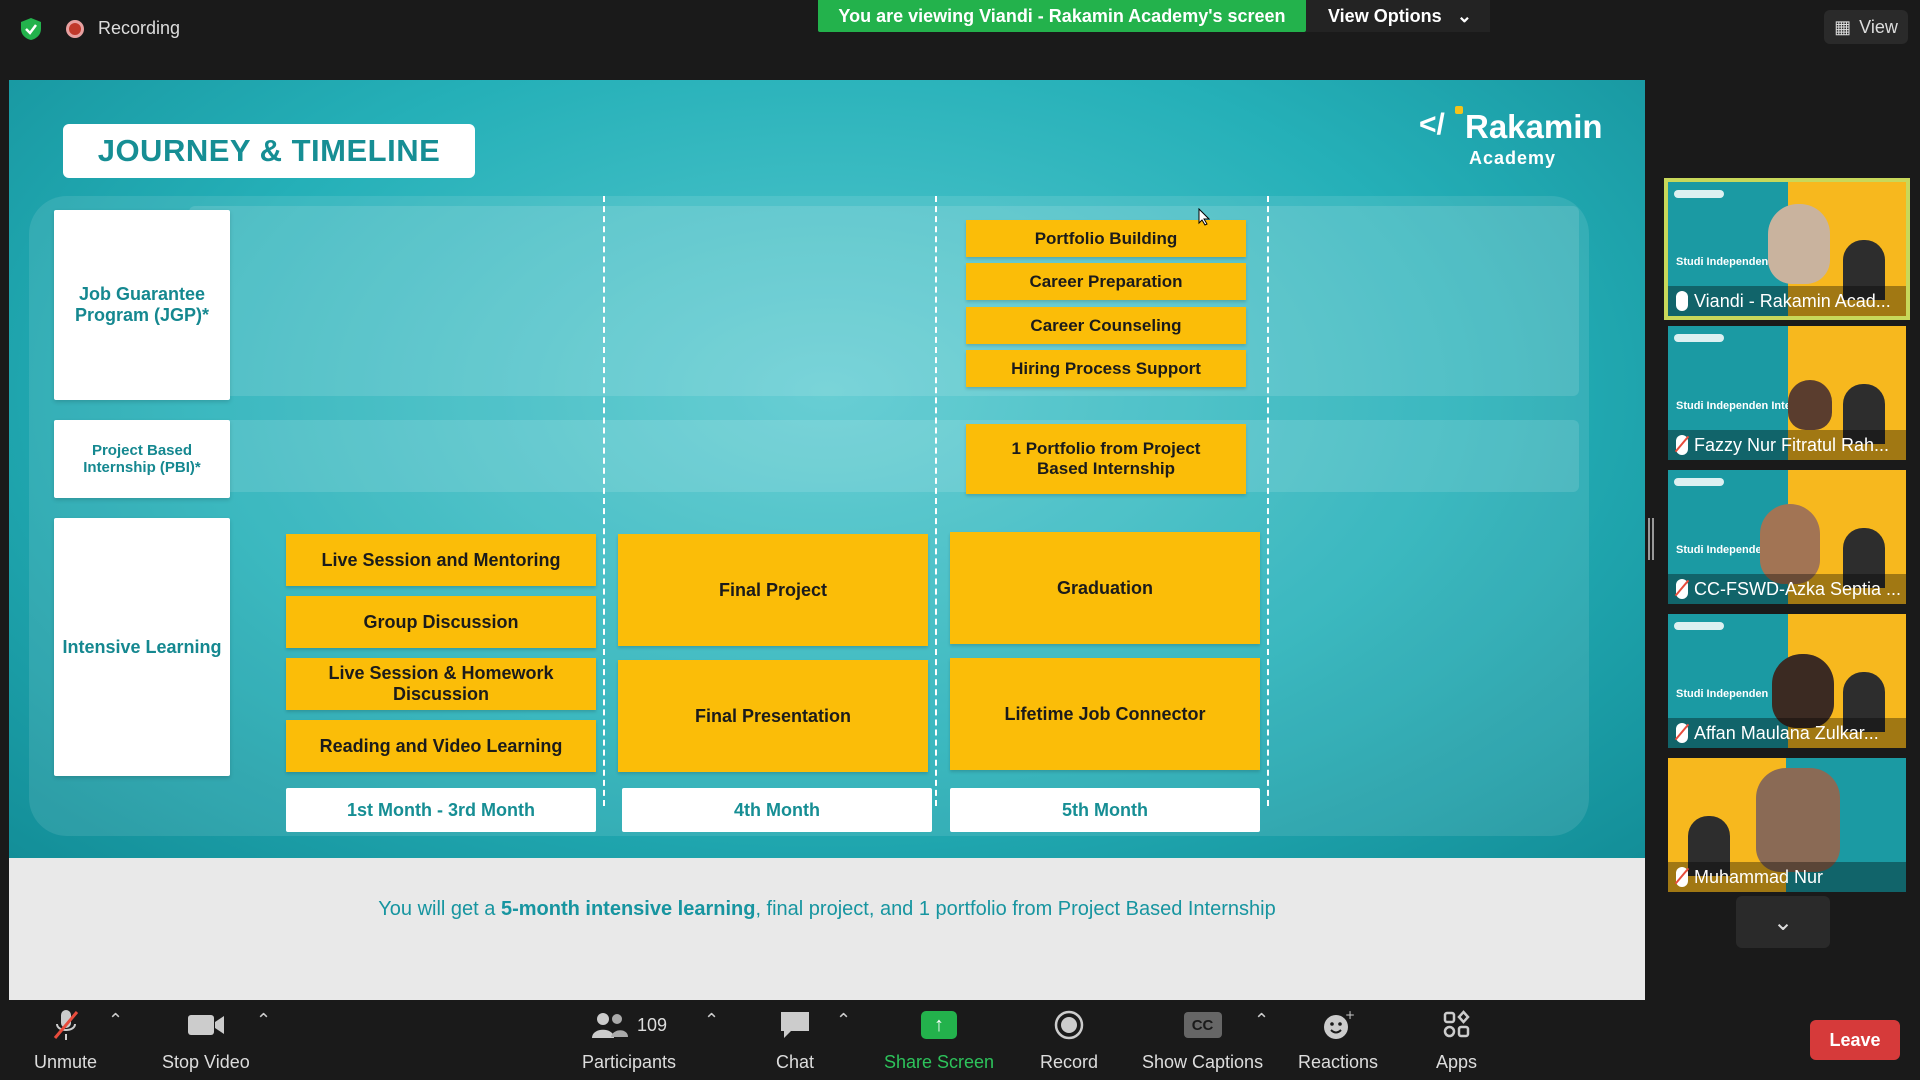  I want to click on recording-indicator: Recording, so click(123, 28).